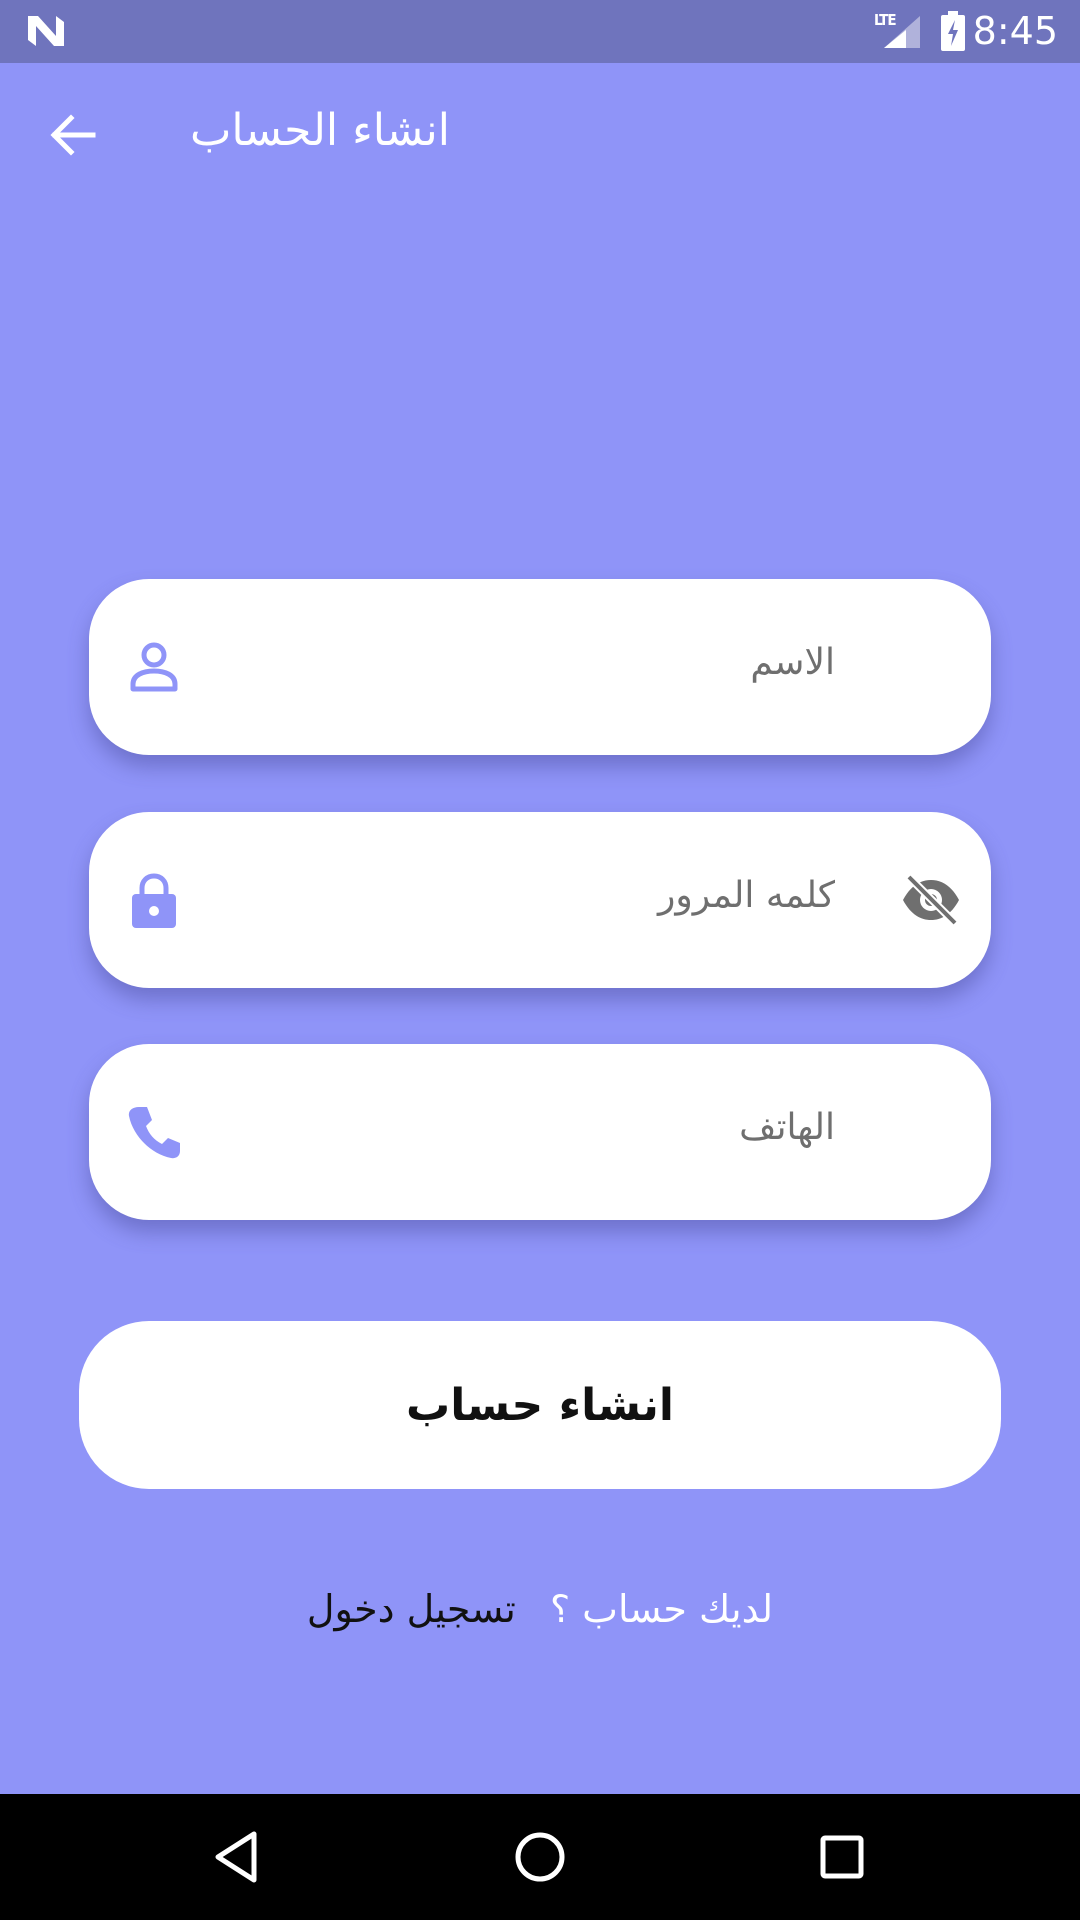  Describe the element at coordinates (154, 667) in the screenshot. I see `person-icon` at that location.